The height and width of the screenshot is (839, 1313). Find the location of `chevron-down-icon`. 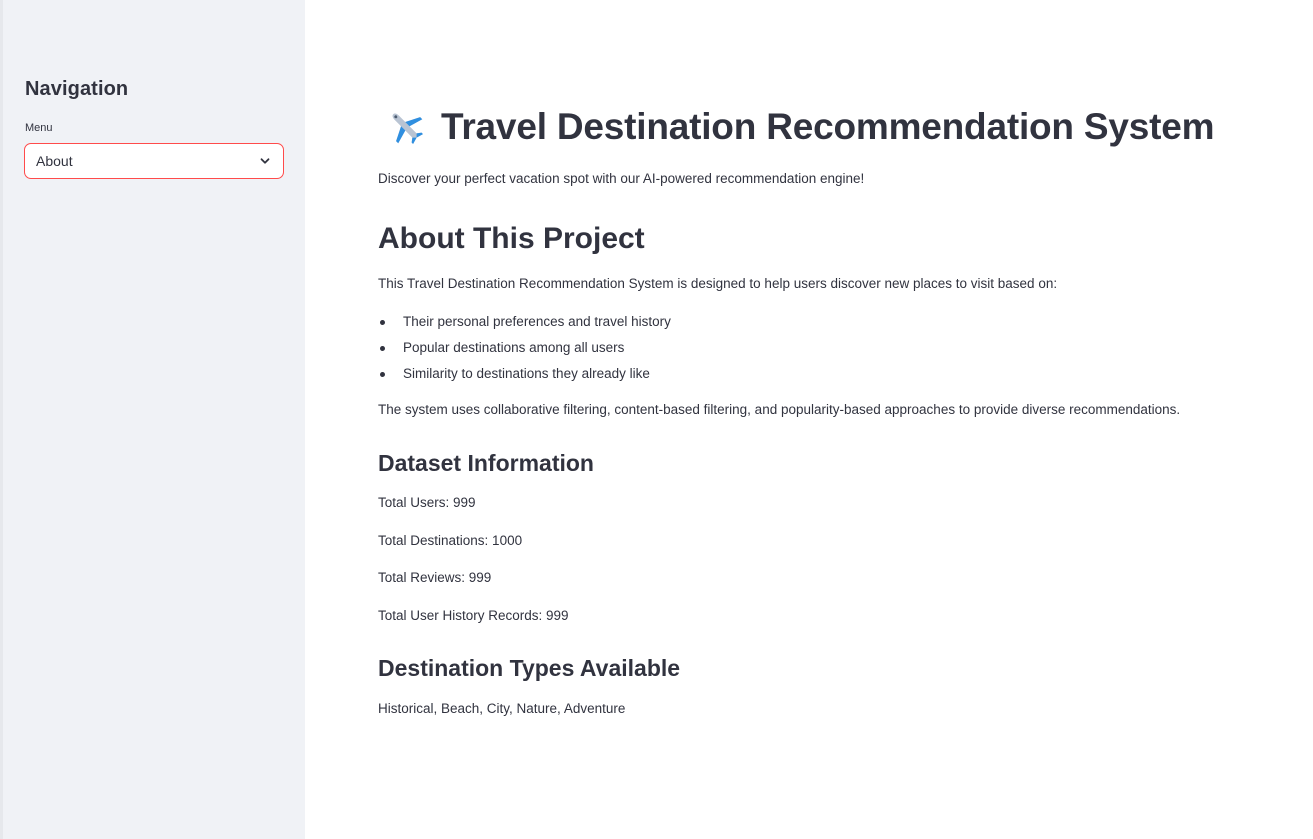

chevron-down-icon is located at coordinates (265, 161).